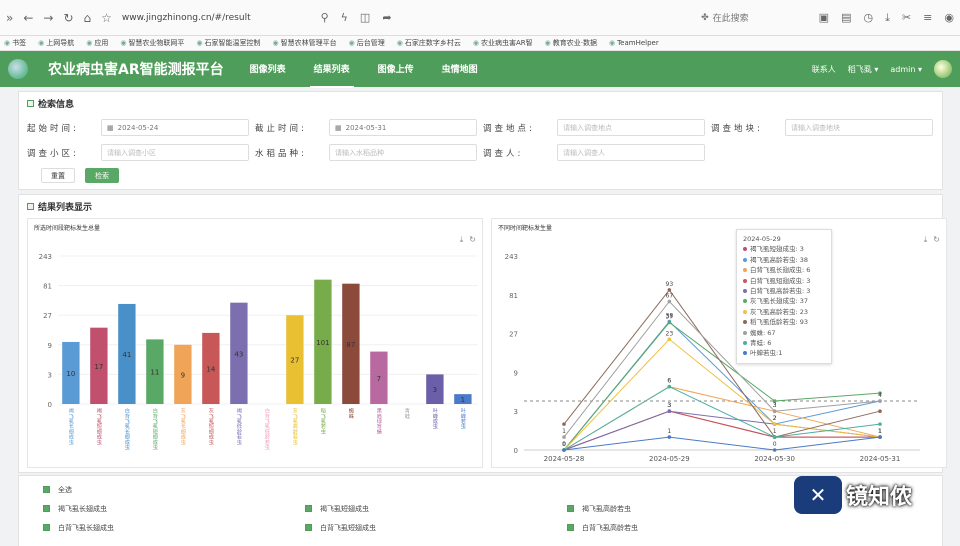 This screenshot has width=960, height=546. What do you see at coordinates (436, 527) in the screenshot?
I see `legend-item: 白背飞虱短翅成虫` at bounding box center [436, 527].